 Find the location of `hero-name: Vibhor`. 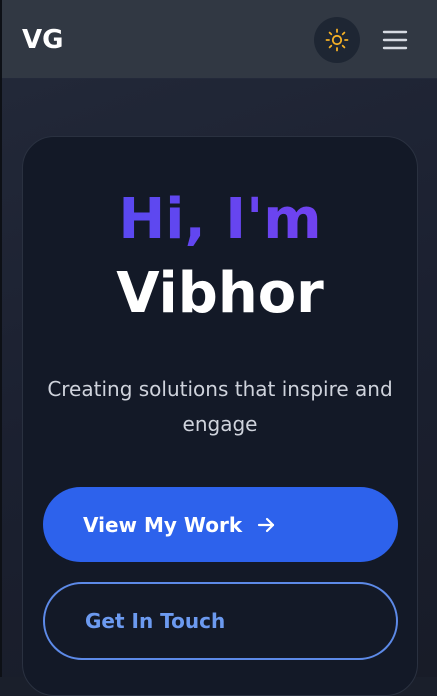

hero-name: Vibhor is located at coordinates (220, 293).